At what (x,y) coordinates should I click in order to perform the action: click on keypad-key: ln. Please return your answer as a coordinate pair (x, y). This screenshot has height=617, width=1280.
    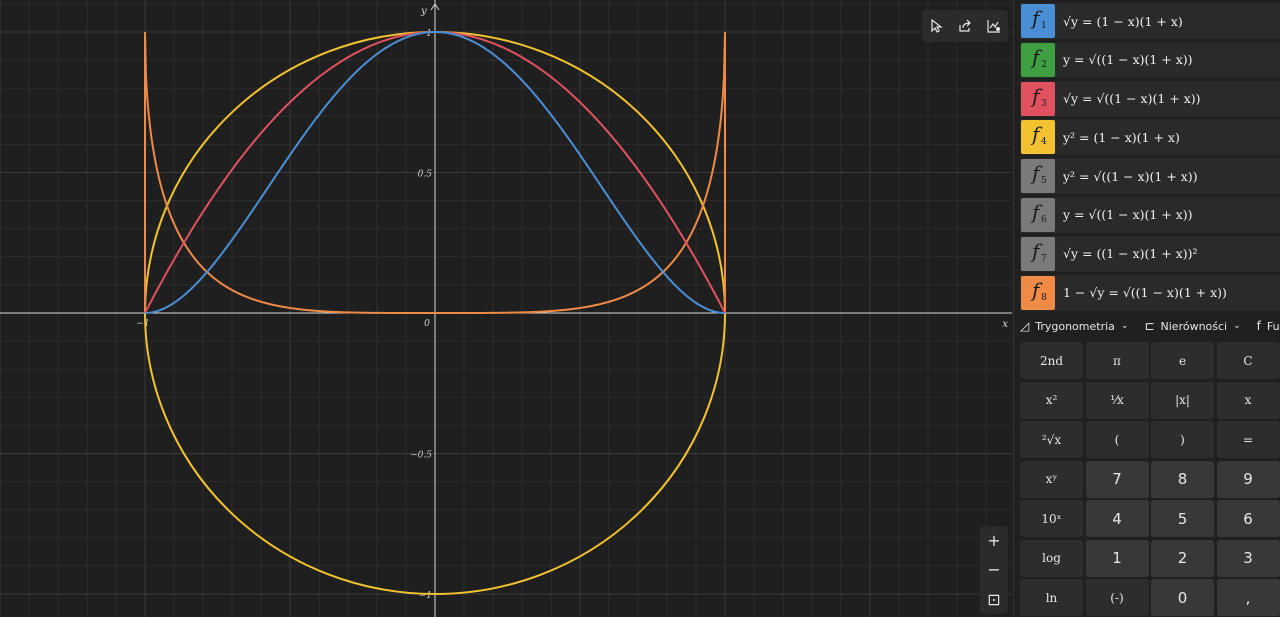
    Looking at the image, I should click on (1051, 597).